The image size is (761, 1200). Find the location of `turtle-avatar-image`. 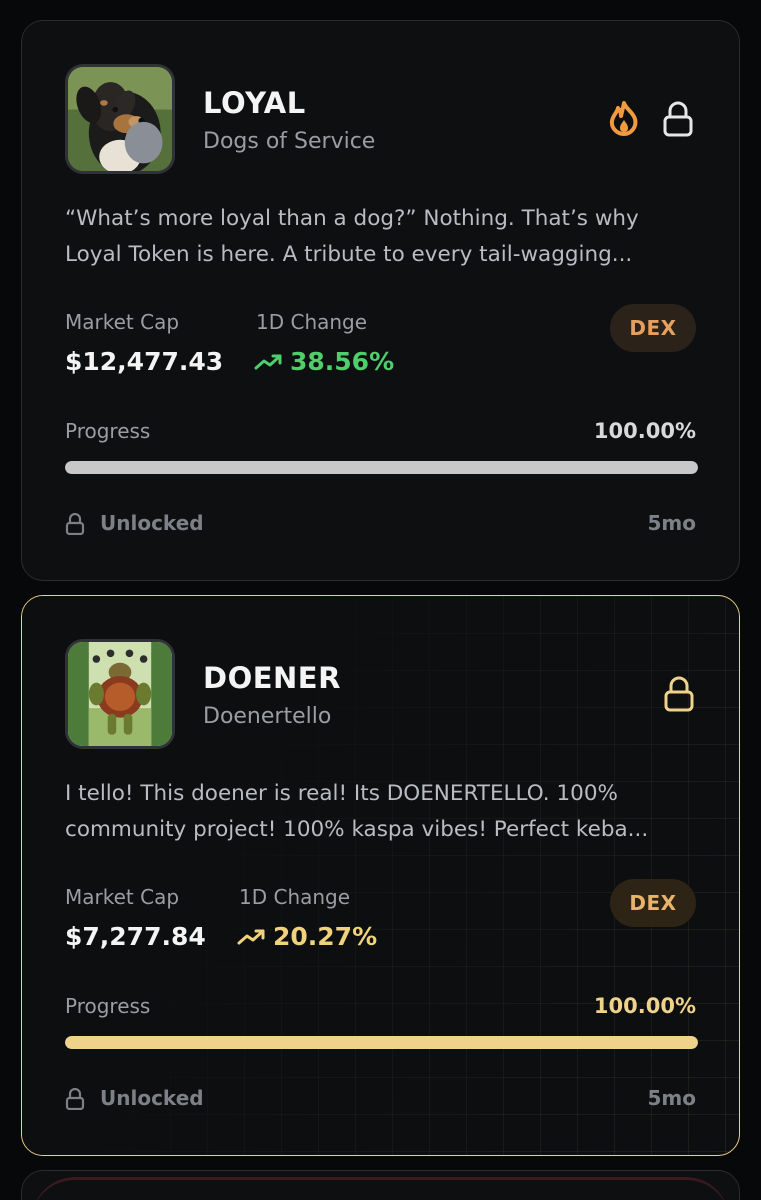

turtle-avatar-image is located at coordinates (120, 694).